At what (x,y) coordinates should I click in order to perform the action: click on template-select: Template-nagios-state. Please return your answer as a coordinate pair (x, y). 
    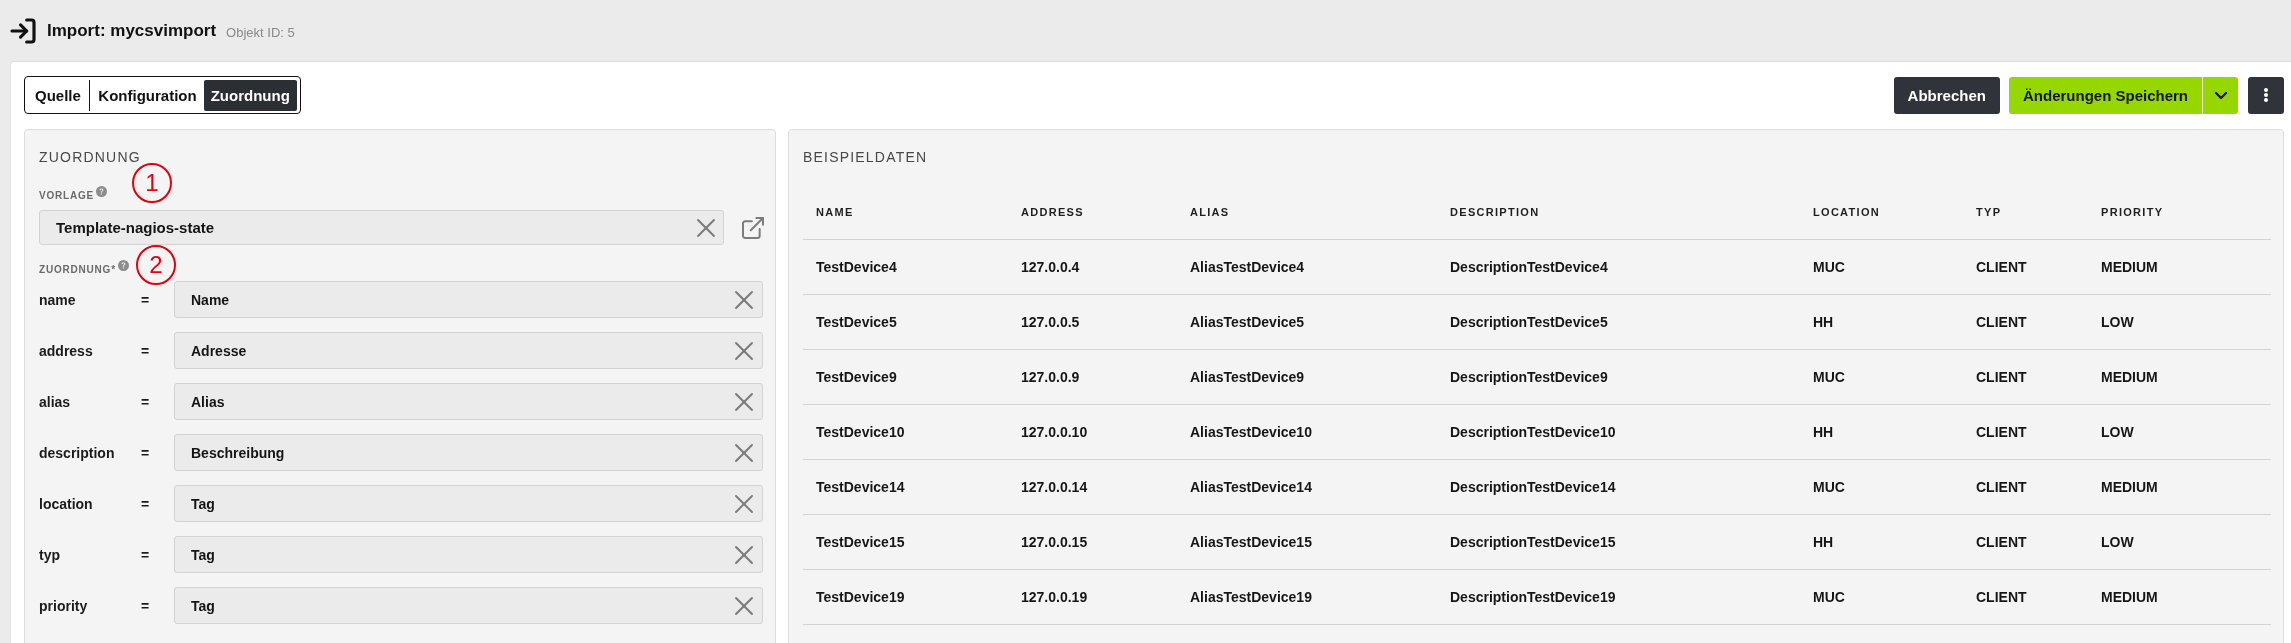
    Looking at the image, I should click on (381, 227).